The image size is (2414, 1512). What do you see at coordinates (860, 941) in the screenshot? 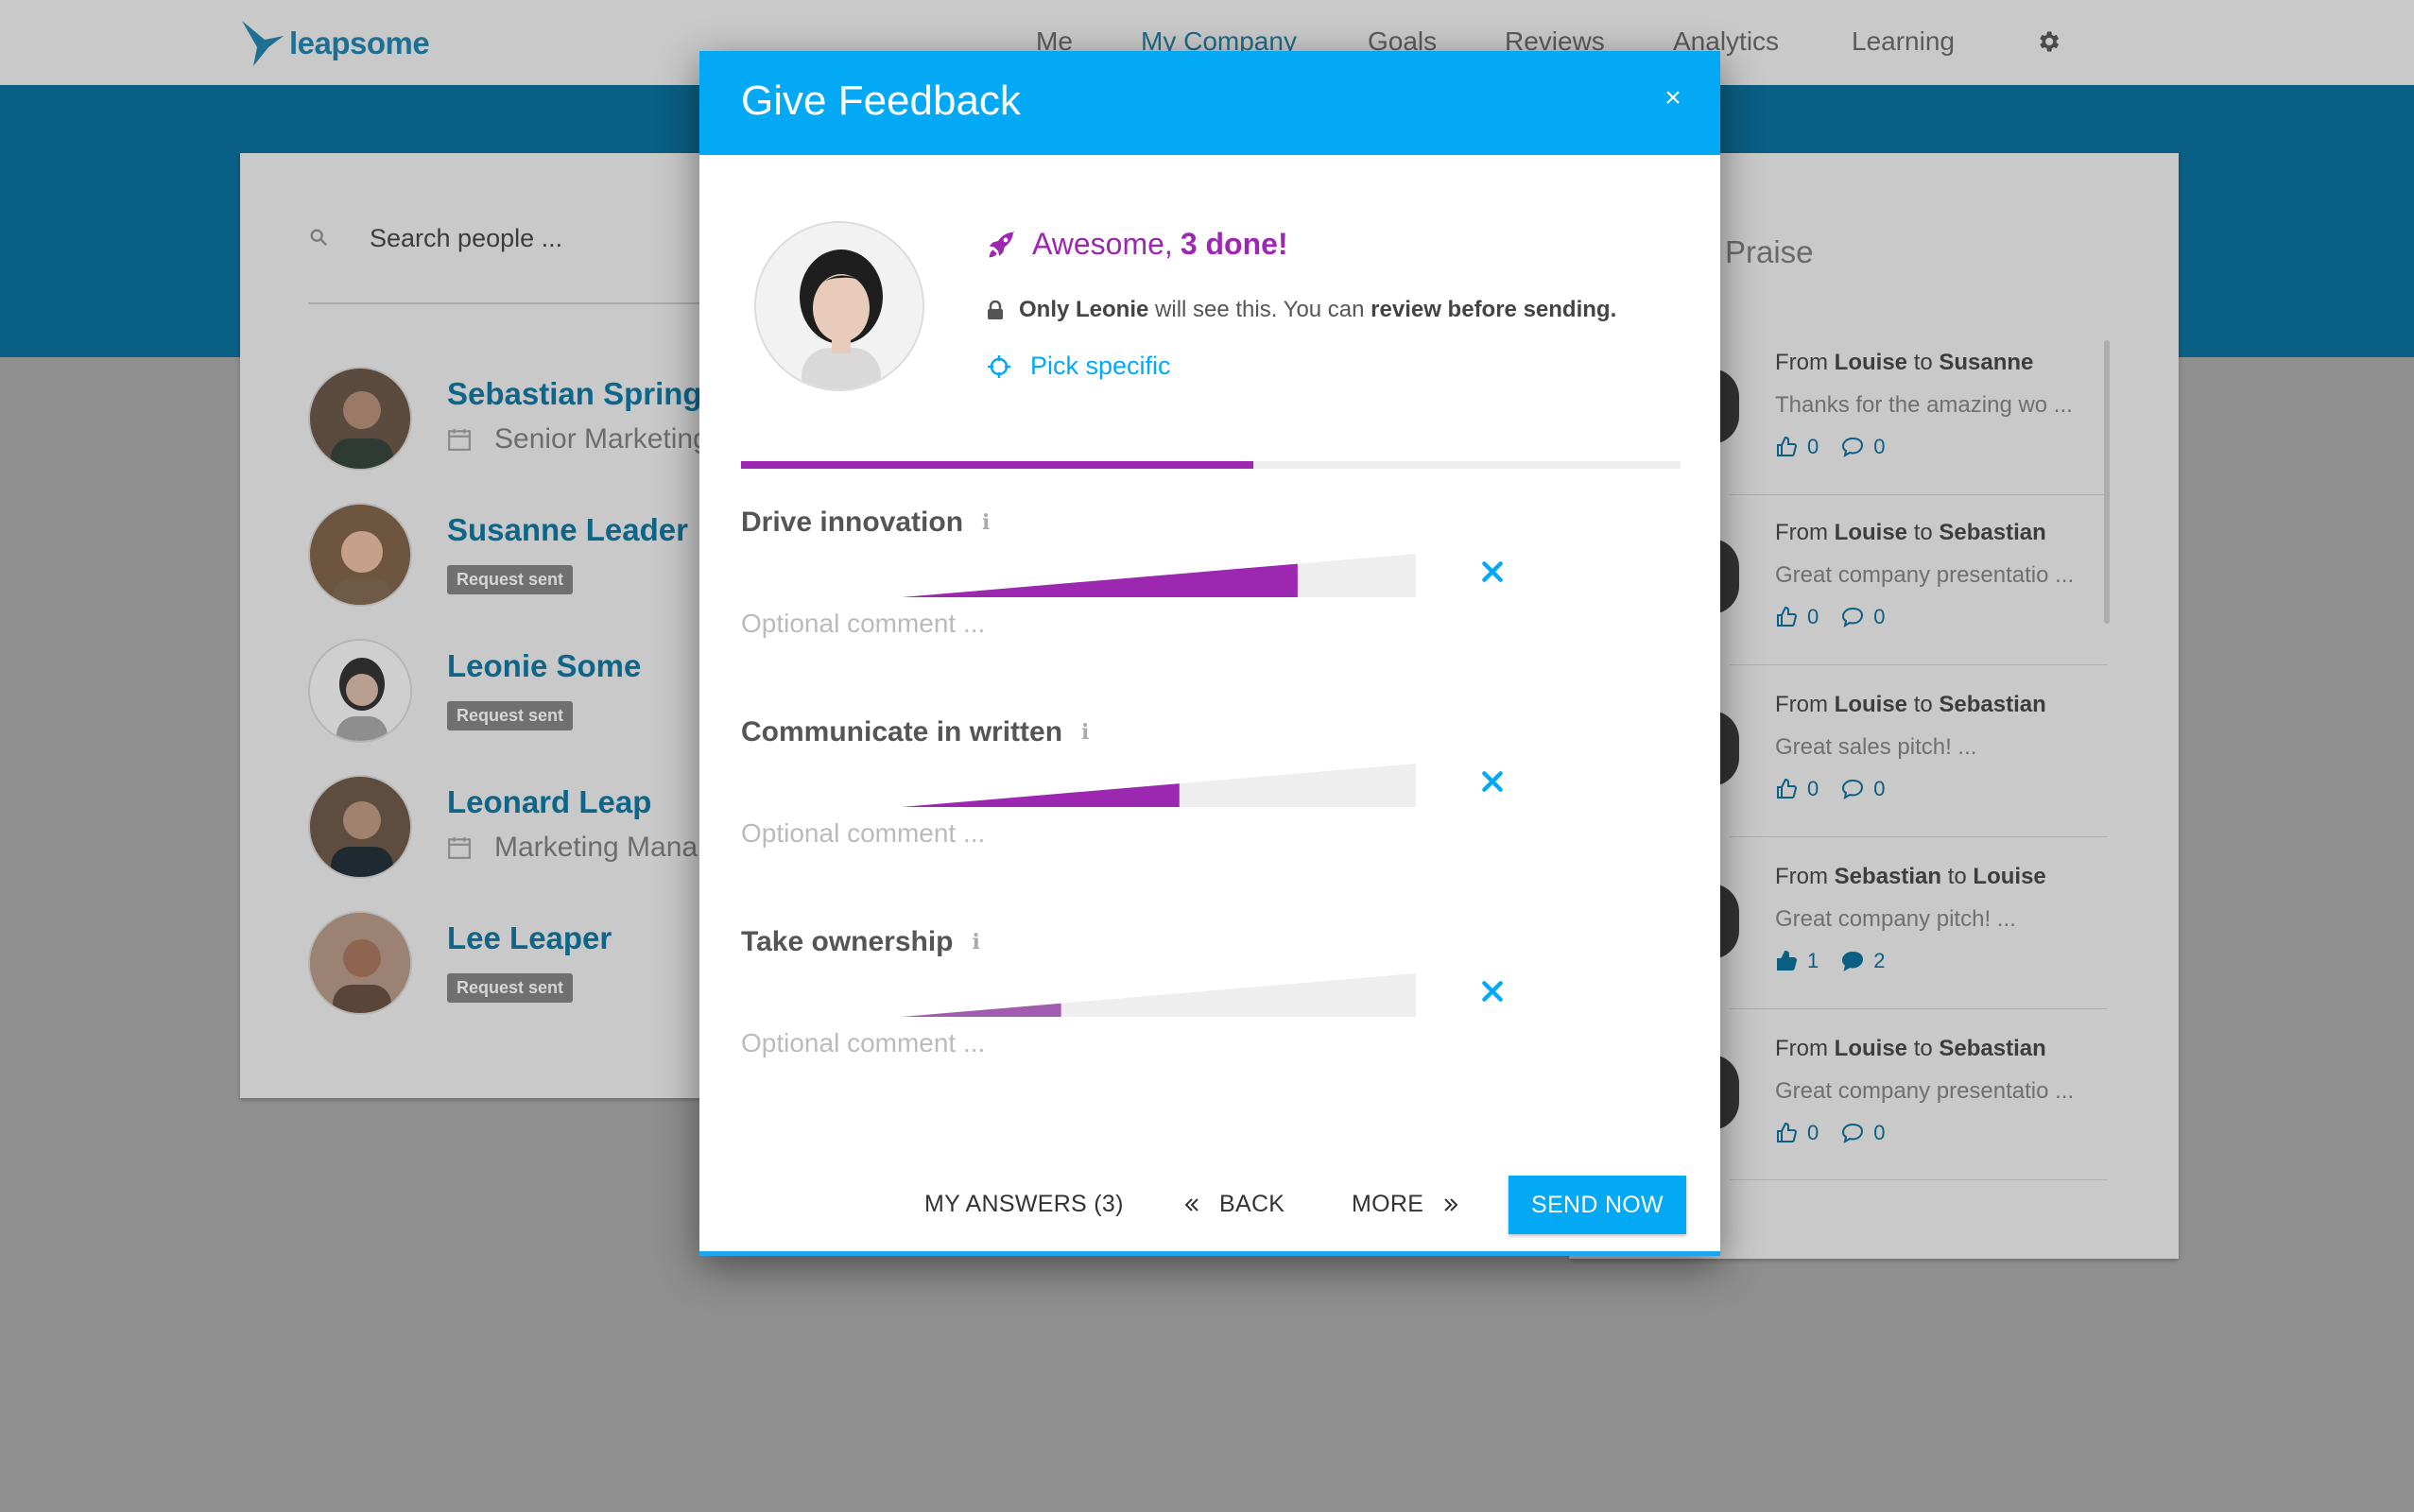
I see `question-title: Take ownership i` at bounding box center [860, 941].